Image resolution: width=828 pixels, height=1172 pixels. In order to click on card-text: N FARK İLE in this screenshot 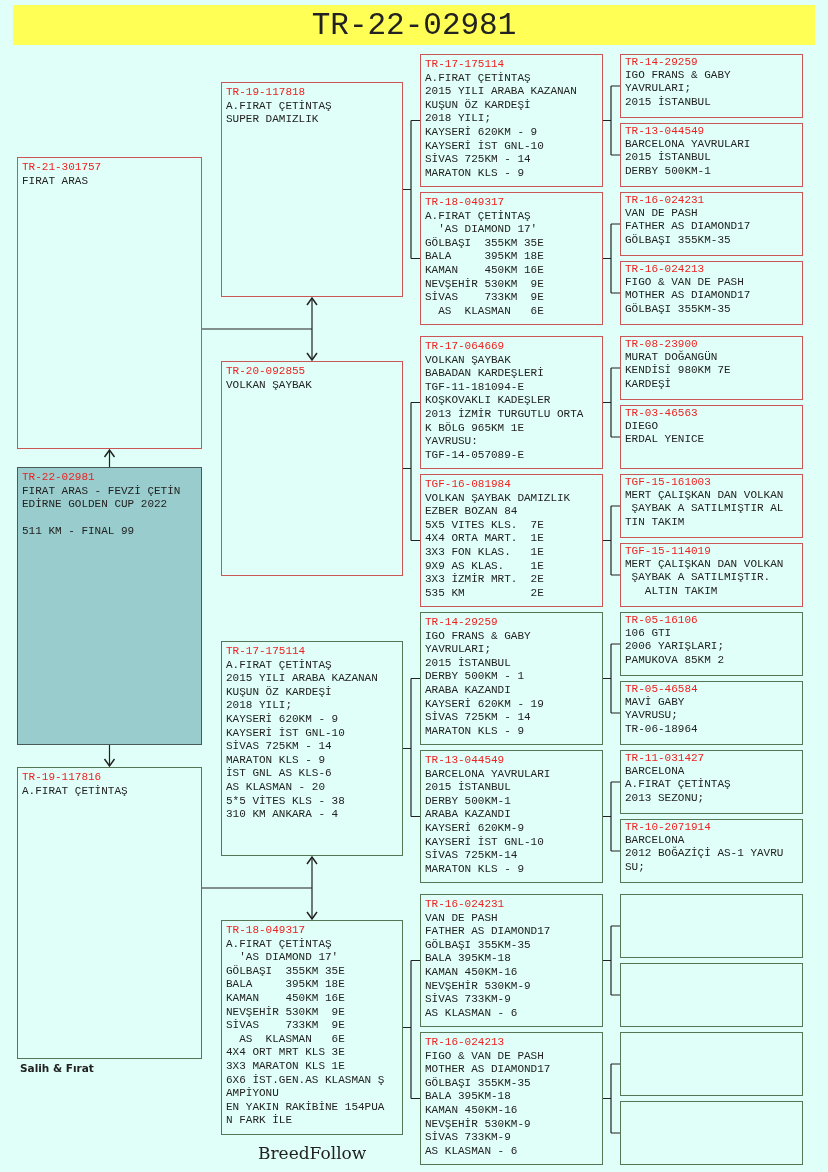, I will do `click(259, 1121)`.